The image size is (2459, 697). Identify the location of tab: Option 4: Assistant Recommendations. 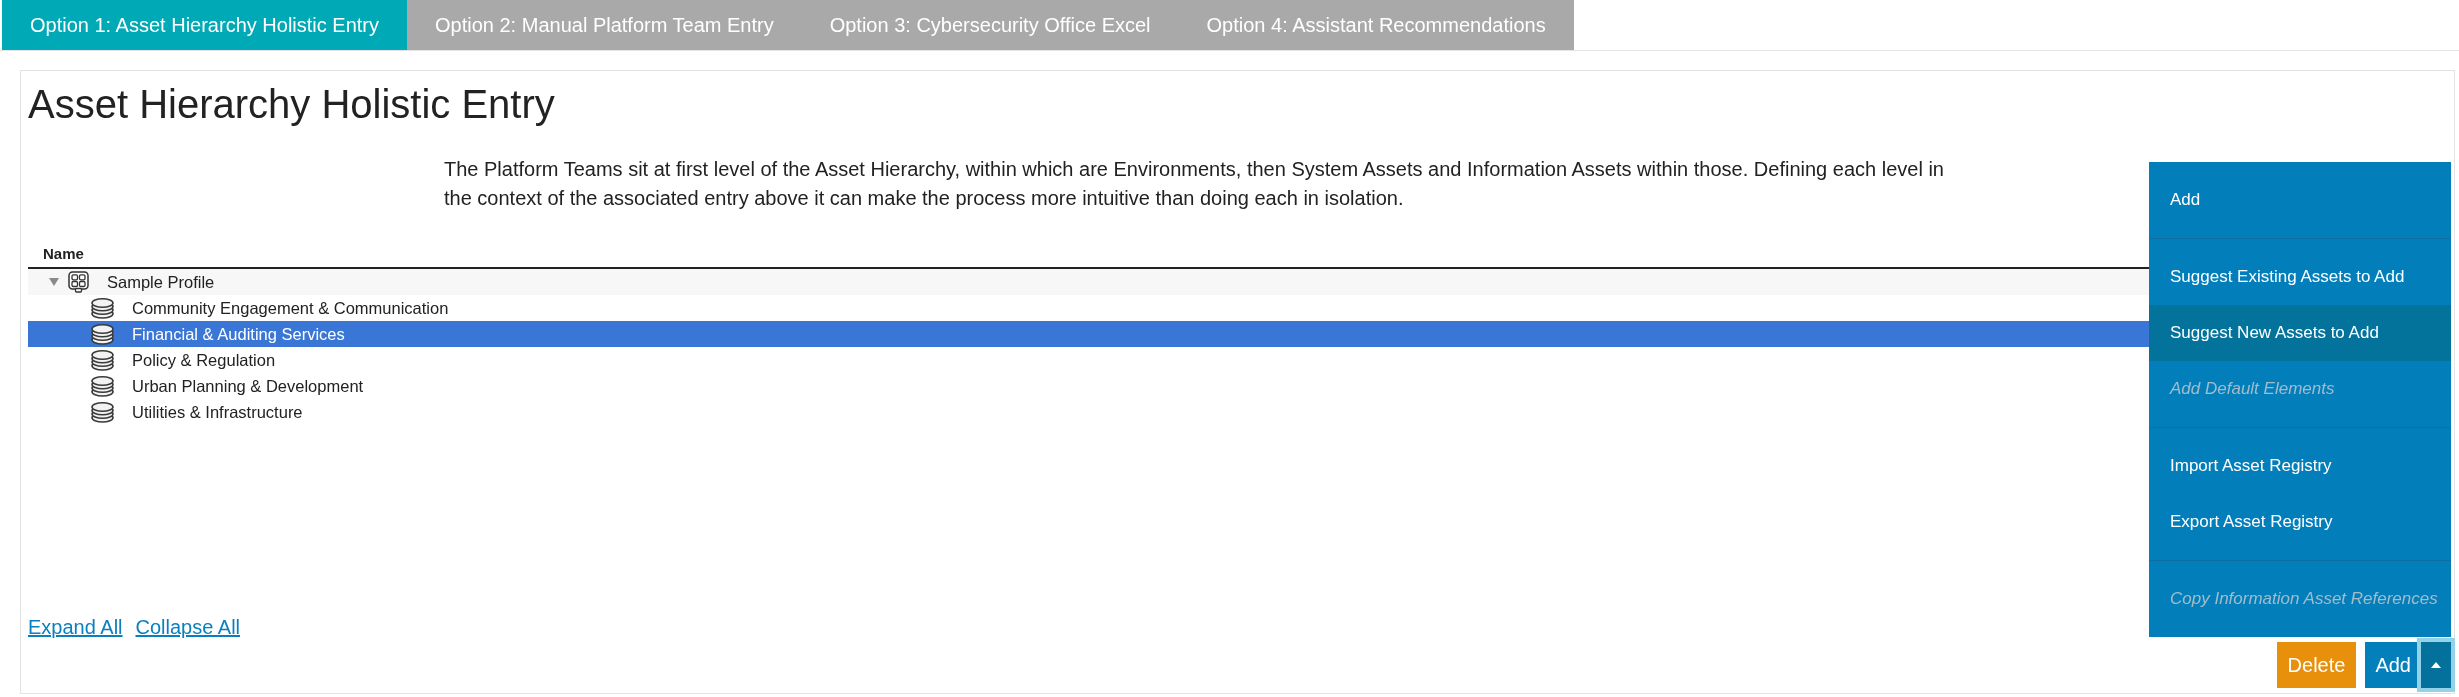
(1376, 25).